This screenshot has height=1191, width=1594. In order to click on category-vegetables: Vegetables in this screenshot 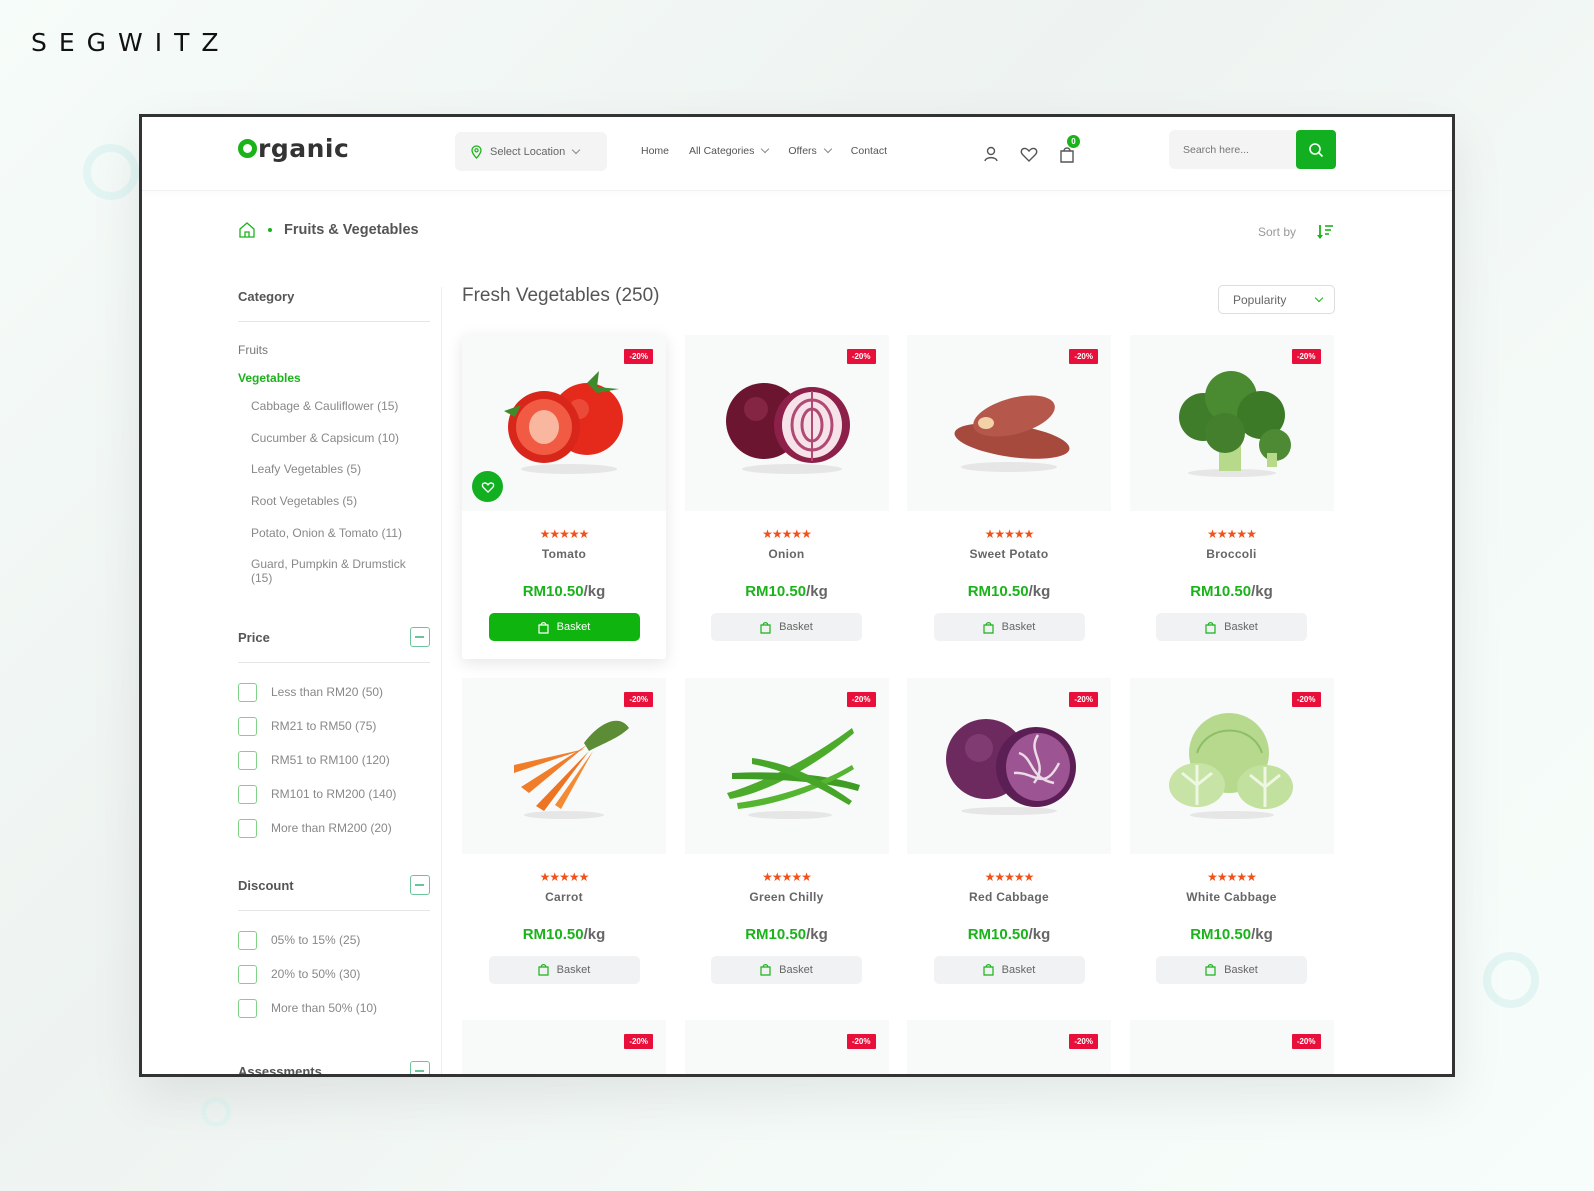, I will do `click(334, 385)`.